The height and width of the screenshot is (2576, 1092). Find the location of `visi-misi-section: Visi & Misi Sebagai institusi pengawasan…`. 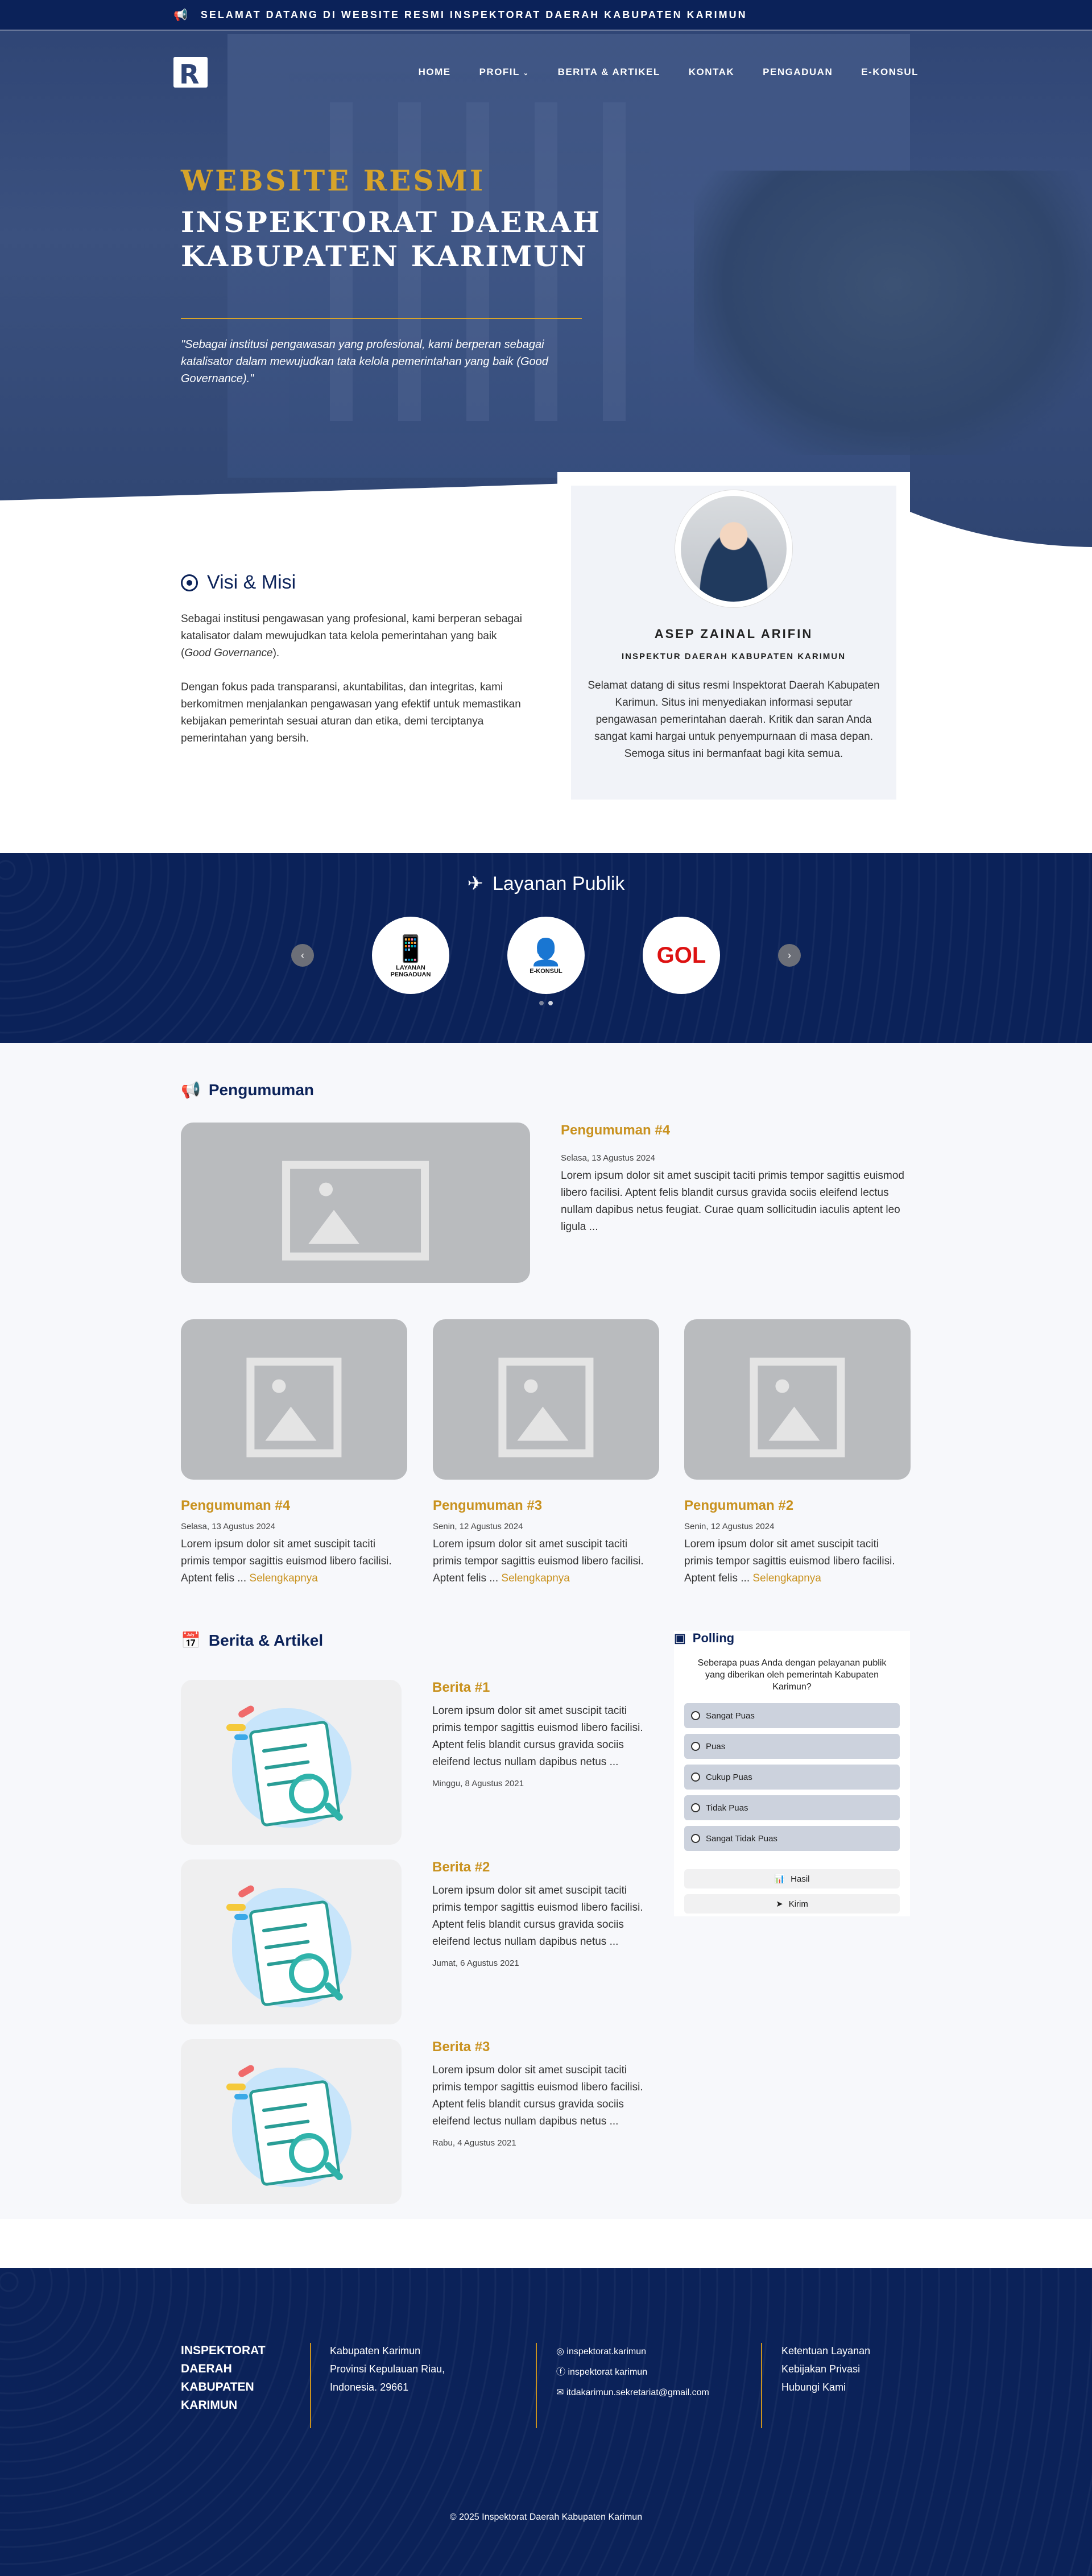

visi-misi-section: Visi & Misi Sebagai institusi pengawasan… is located at coordinates (351, 659).